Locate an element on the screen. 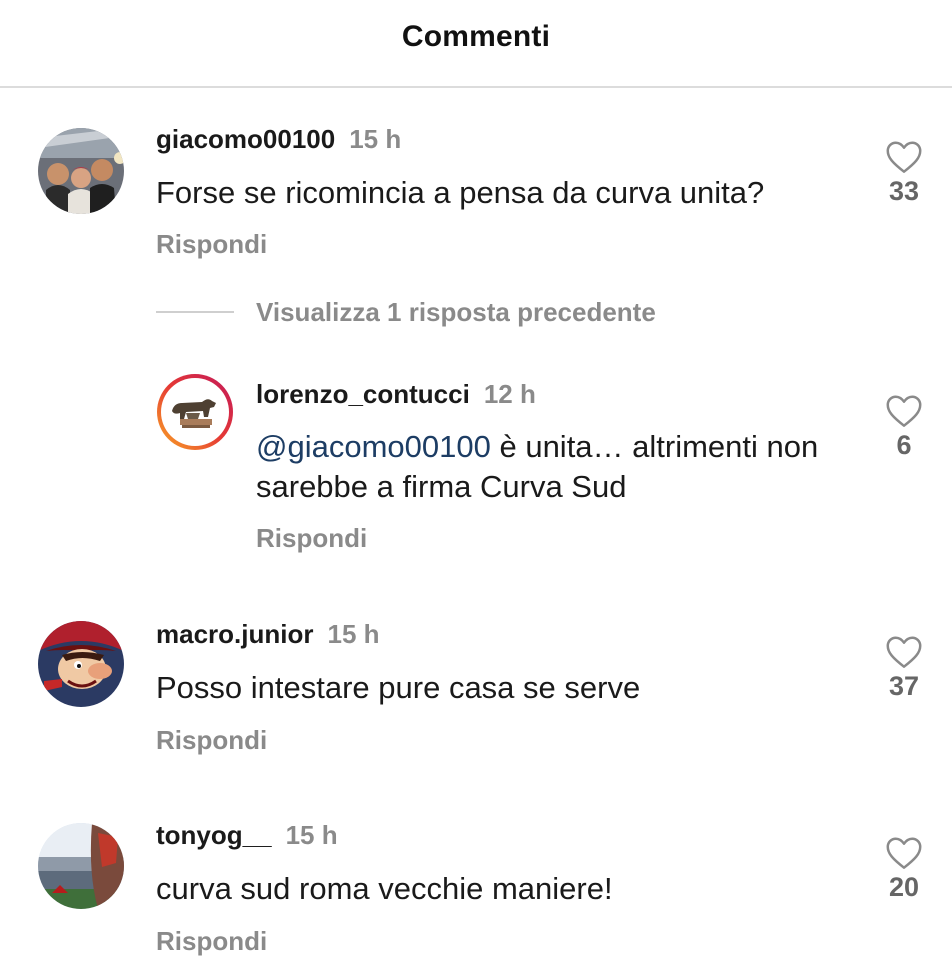  comment-meta: giacomo00100 15 h is located at coordinates (278, 139).